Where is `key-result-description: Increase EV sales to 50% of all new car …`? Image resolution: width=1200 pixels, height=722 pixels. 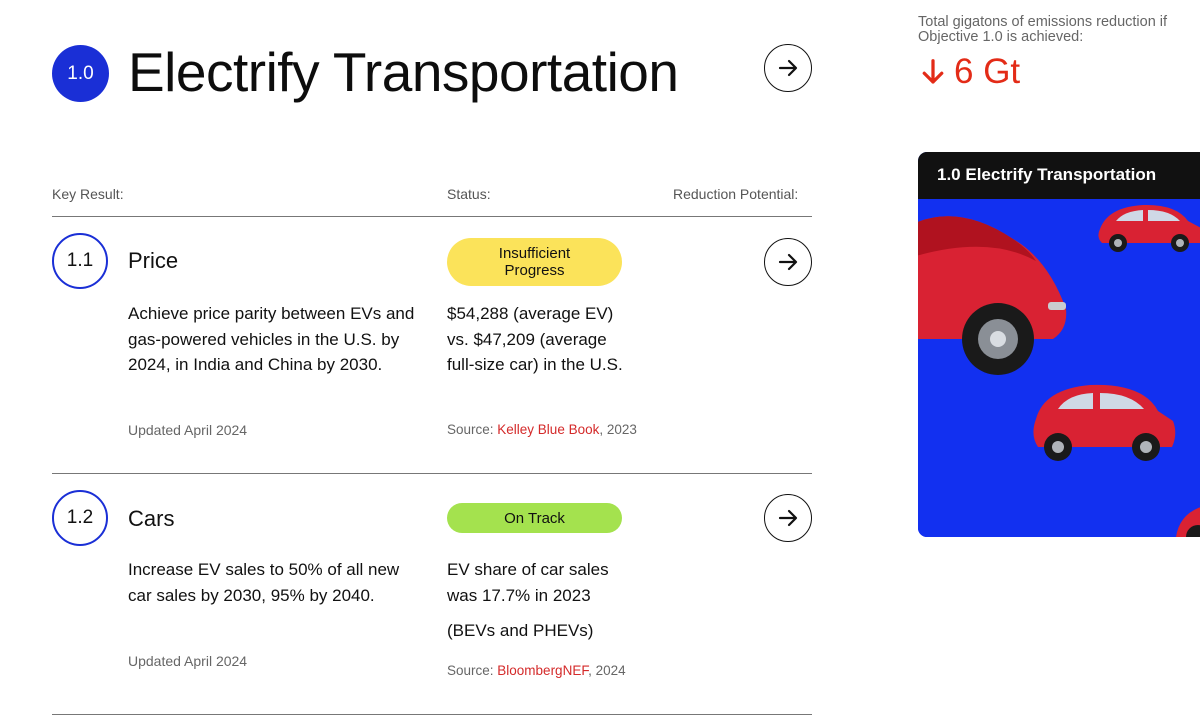
key-result-description: Increase EV sales to 50% of all new car … is located at coordinates (264, 582).